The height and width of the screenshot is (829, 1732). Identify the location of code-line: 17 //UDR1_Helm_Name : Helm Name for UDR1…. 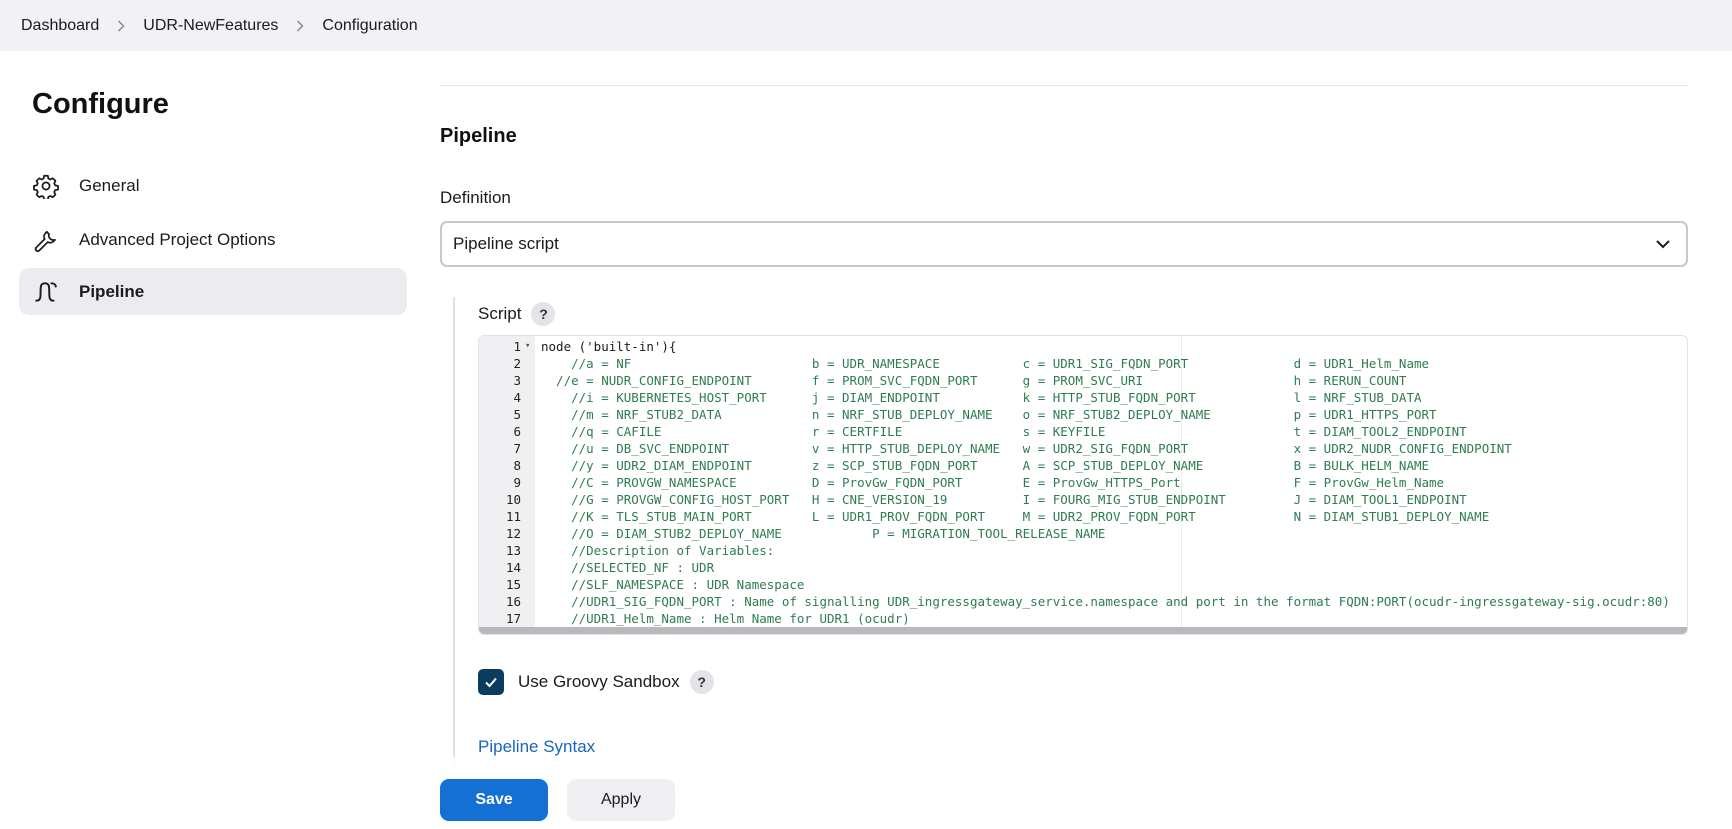
(1083, 618).